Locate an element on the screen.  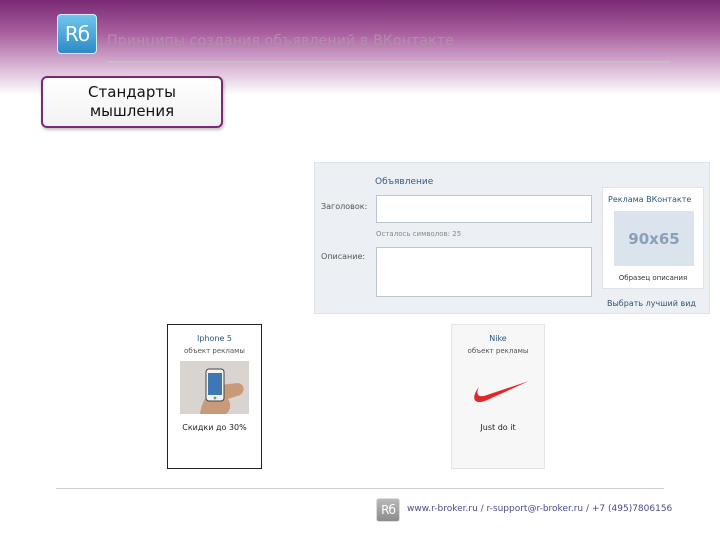
section-label-box: Стандарты мышления is located at coordinates (132, 102).